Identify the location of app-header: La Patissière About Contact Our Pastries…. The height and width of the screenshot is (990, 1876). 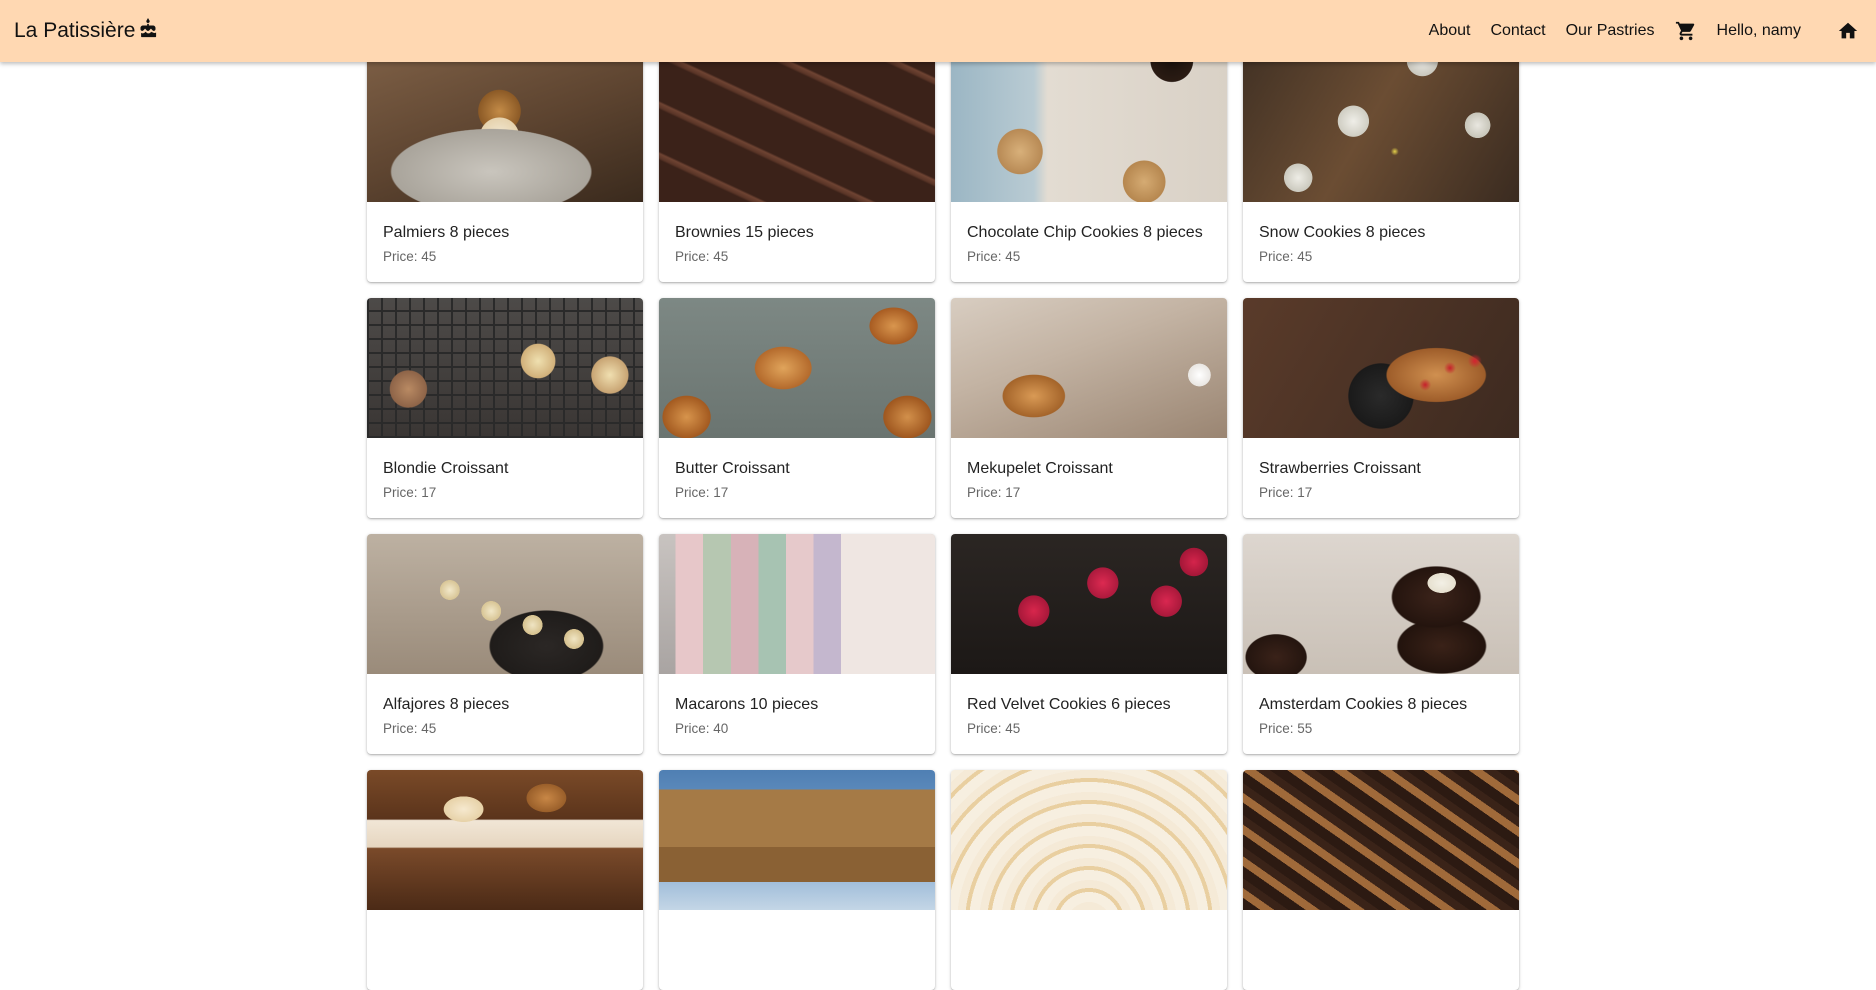
(938, 31).